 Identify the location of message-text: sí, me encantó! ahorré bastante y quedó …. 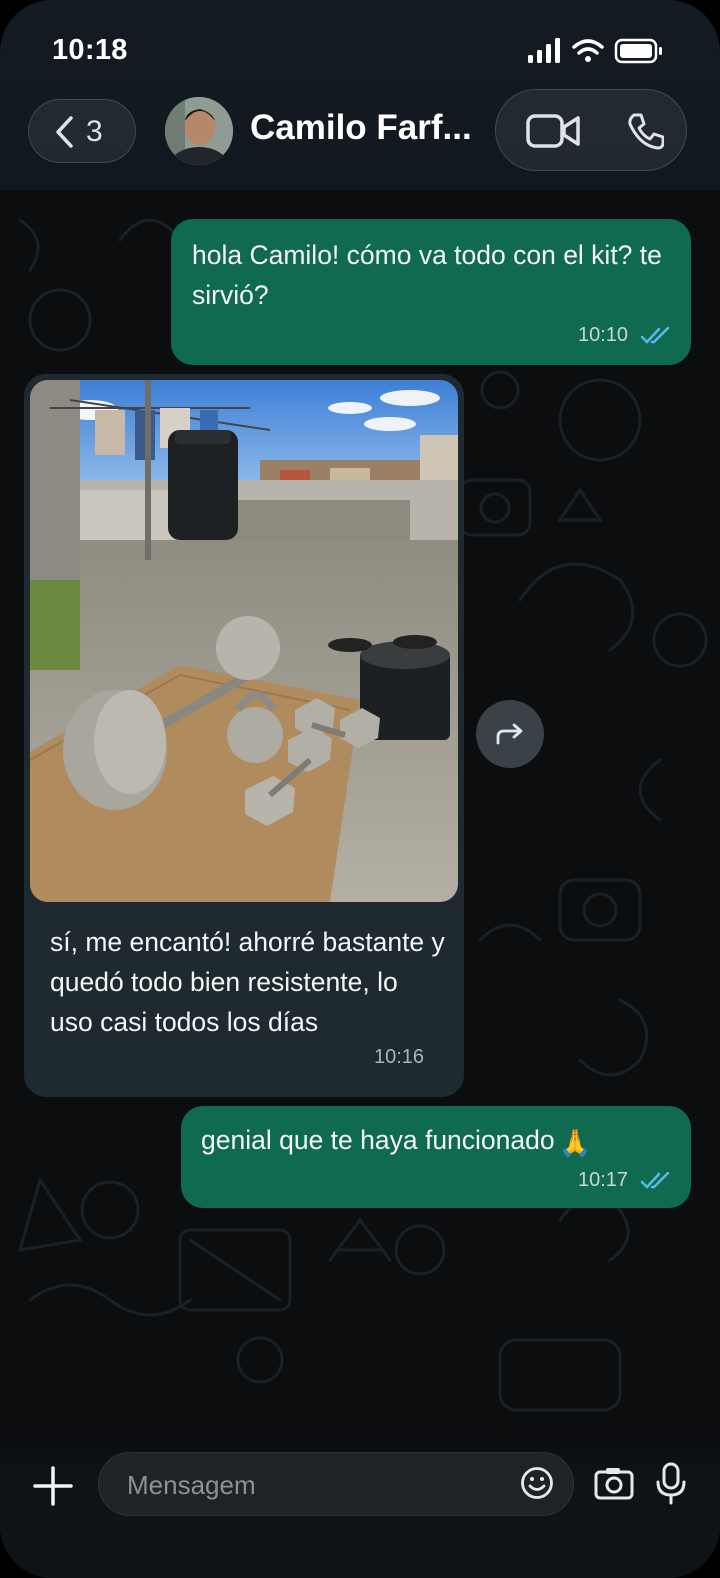
(247, 982).